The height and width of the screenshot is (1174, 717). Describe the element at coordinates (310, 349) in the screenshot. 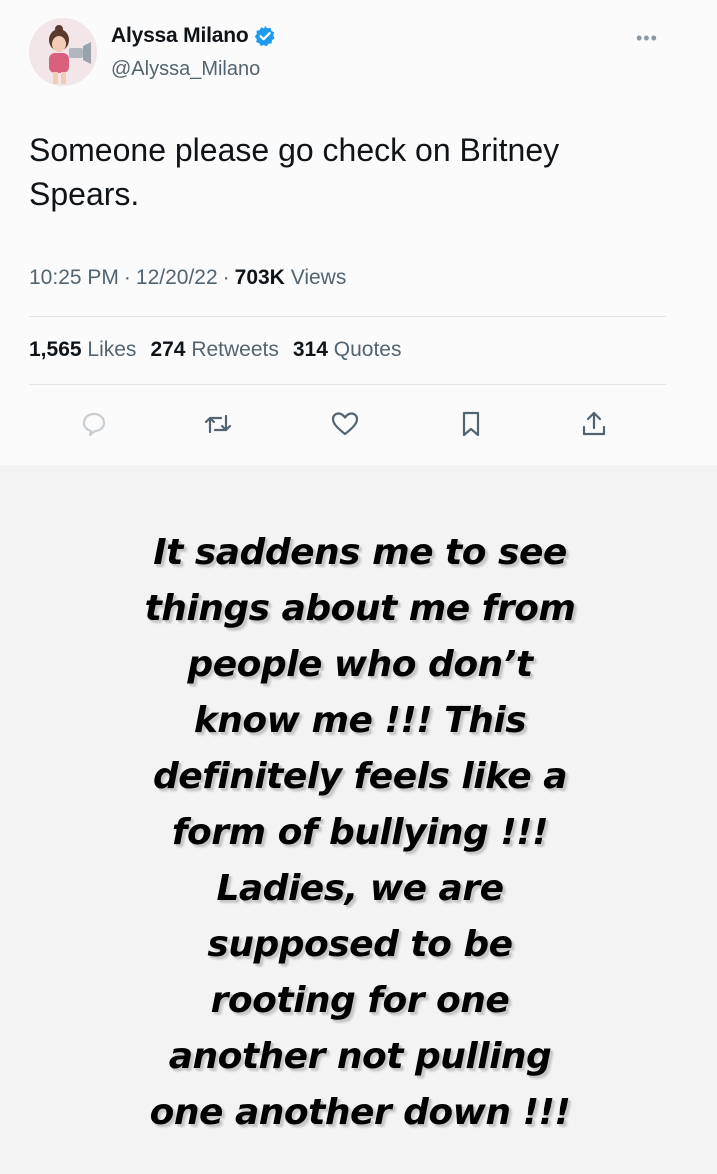

I see `quotes-count: 314` at that location.